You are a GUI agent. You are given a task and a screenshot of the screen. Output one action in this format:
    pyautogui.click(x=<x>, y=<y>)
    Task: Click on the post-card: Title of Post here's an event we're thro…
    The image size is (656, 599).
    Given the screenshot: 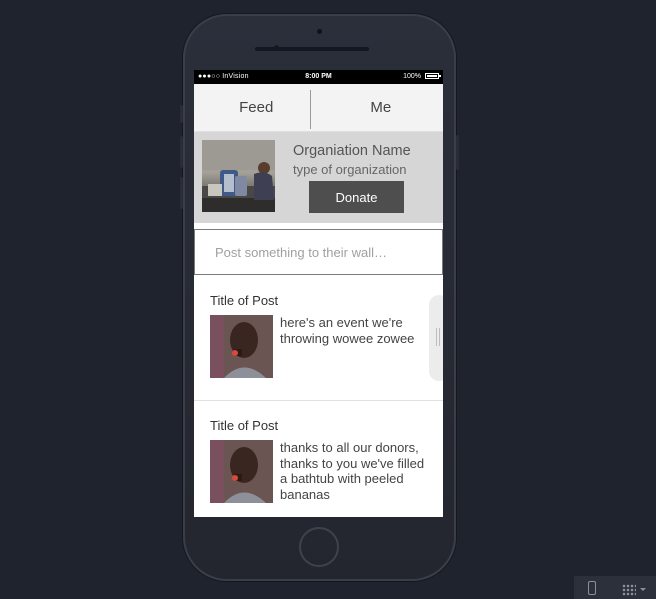 What is the action you would take?
    pyautogui.click(x=318, y=337)
    